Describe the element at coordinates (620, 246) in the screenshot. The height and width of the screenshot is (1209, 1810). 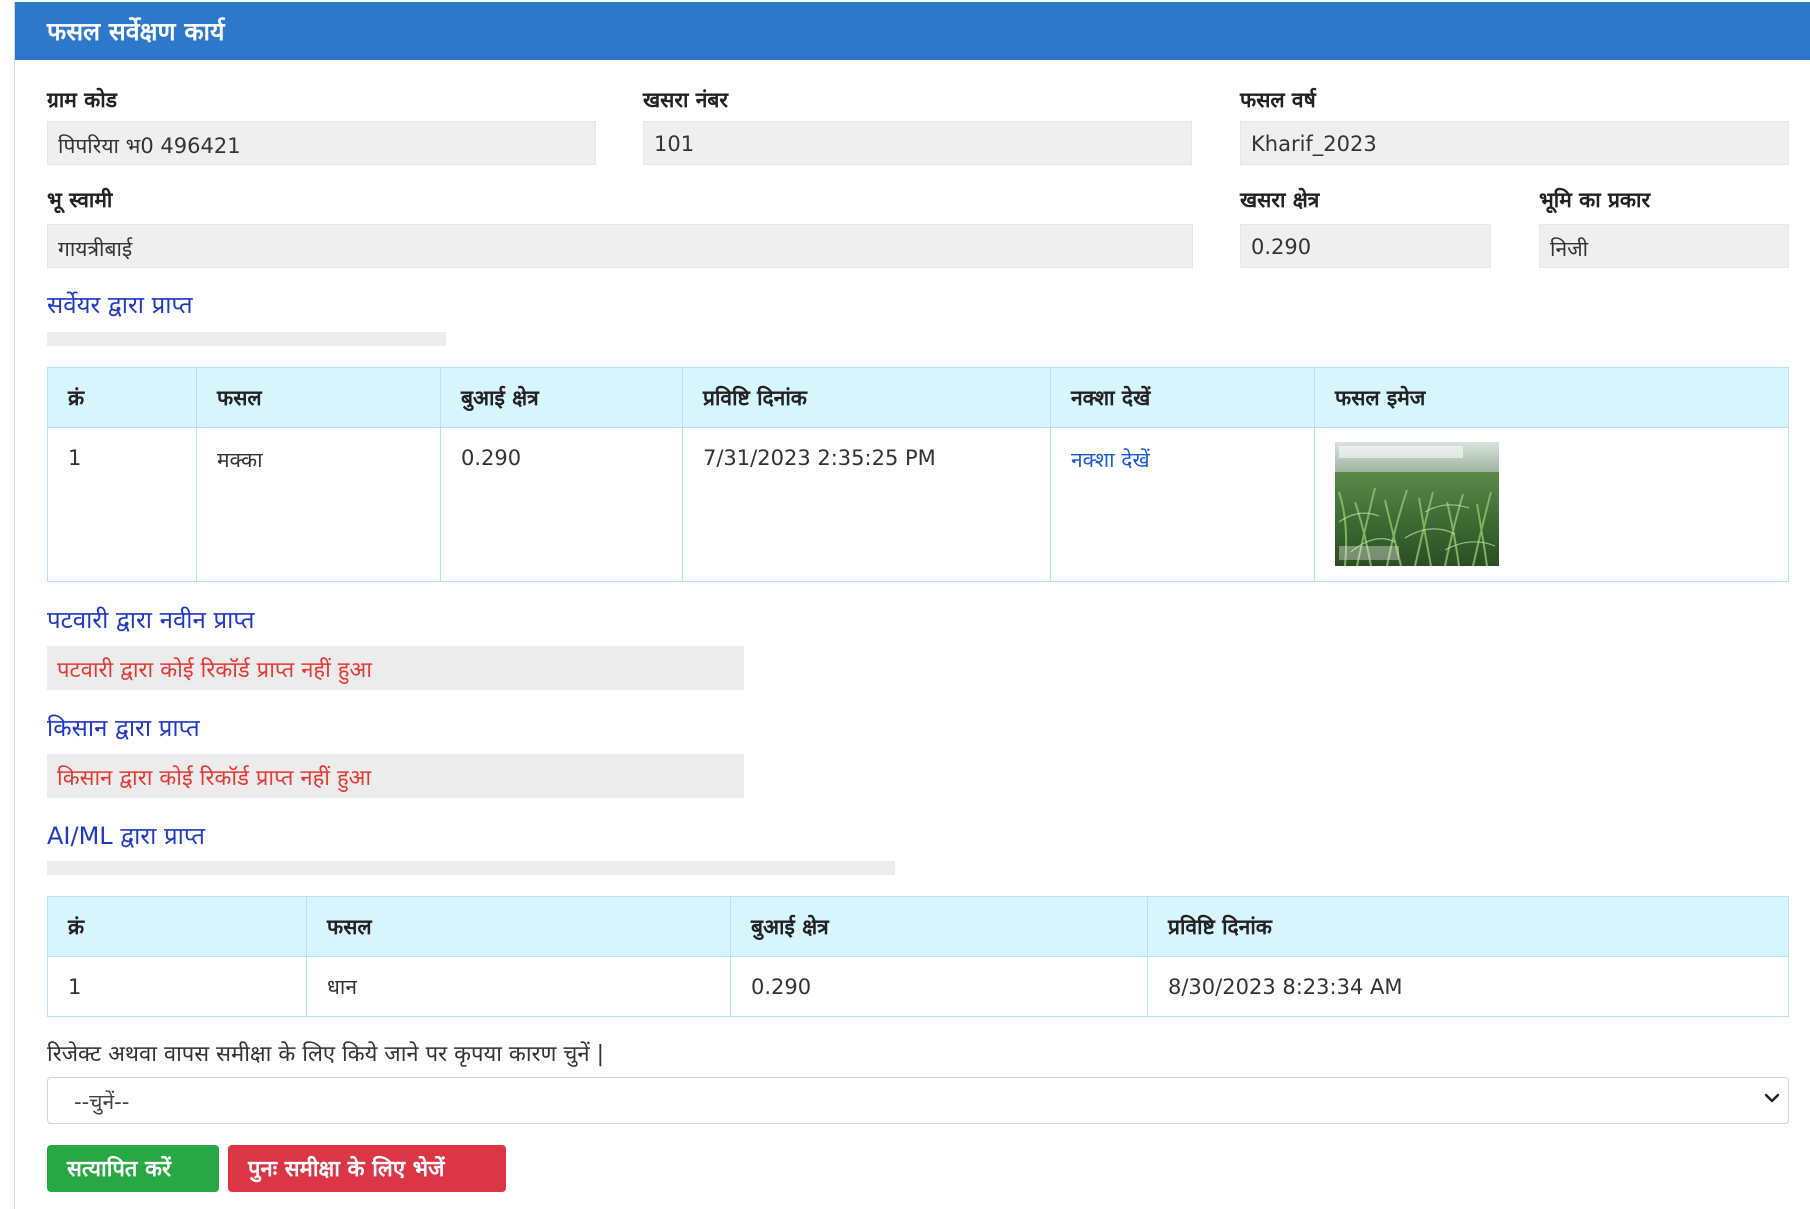
I see `owner-field: गायत्रीबाई` at that location.